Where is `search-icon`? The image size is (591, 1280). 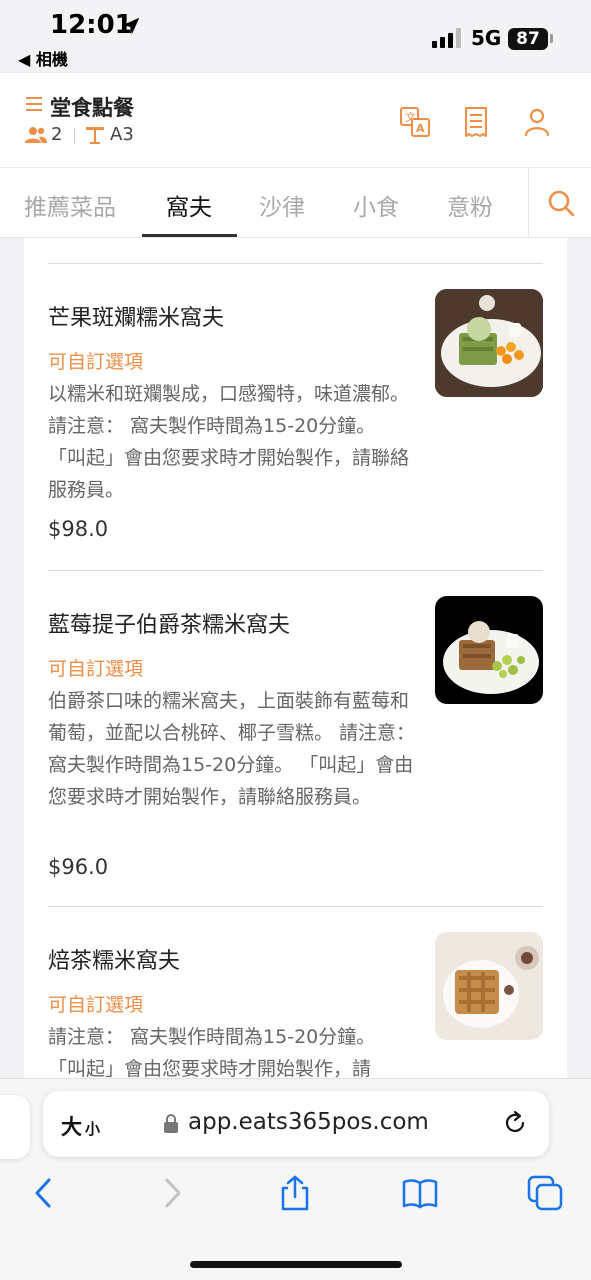
search-icon is located at coordinates (561, 203).